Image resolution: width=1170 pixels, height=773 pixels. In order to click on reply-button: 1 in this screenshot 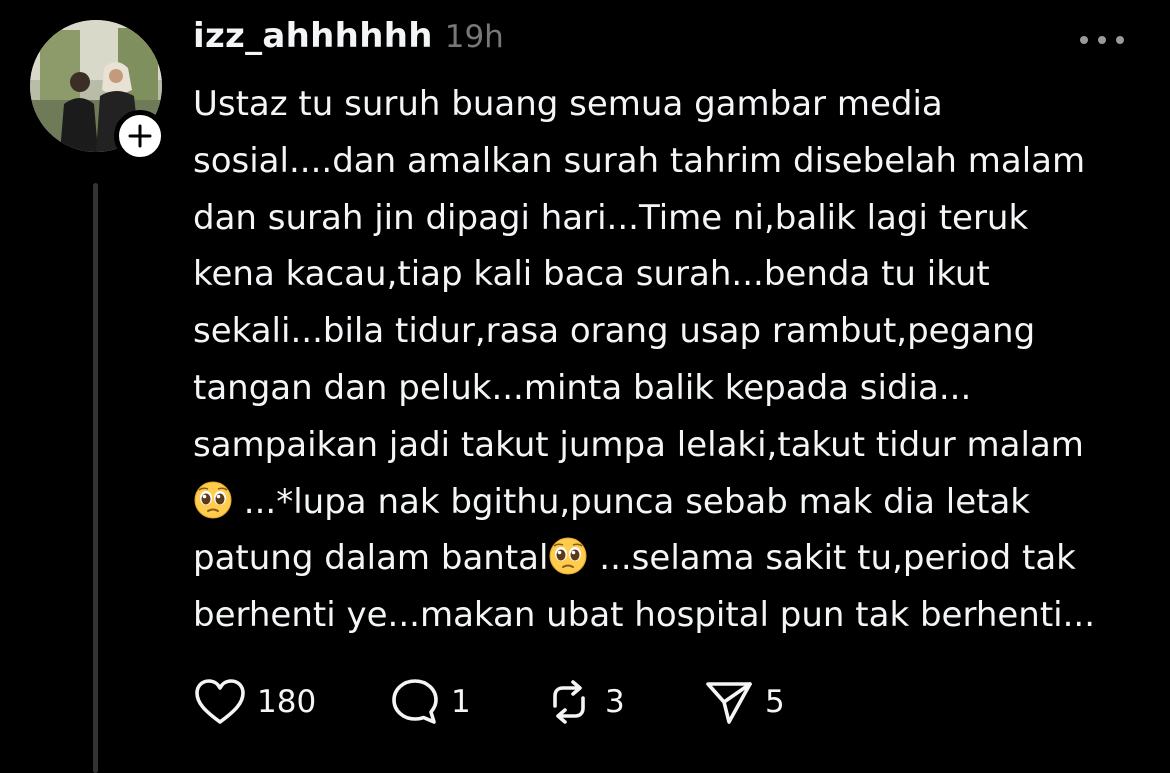, I will do `click(430, 702)`.